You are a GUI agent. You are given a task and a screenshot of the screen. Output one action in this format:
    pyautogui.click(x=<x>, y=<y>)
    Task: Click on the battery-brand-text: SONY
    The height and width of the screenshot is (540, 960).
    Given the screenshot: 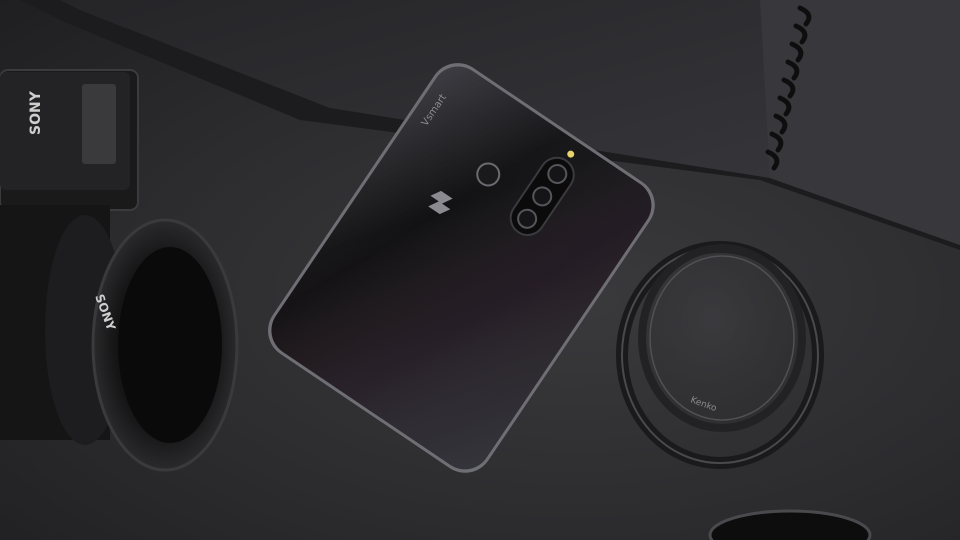 What is the action you would take?
    pyautogui.click(x=36, y=112)
    